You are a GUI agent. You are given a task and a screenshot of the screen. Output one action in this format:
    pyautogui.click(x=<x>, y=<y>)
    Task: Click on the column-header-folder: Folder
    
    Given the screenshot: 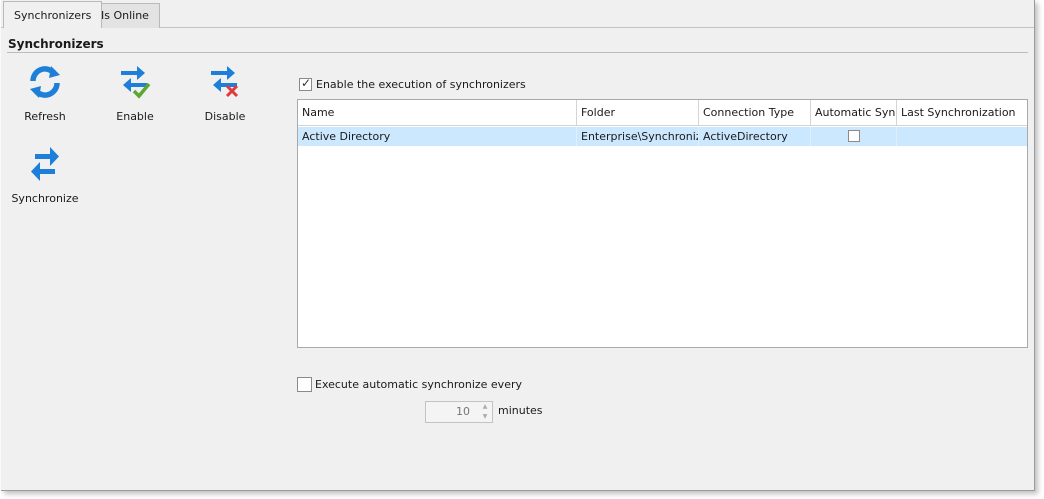 What is the action you would take?
    pyautogui.click(x=638, y=113)
    